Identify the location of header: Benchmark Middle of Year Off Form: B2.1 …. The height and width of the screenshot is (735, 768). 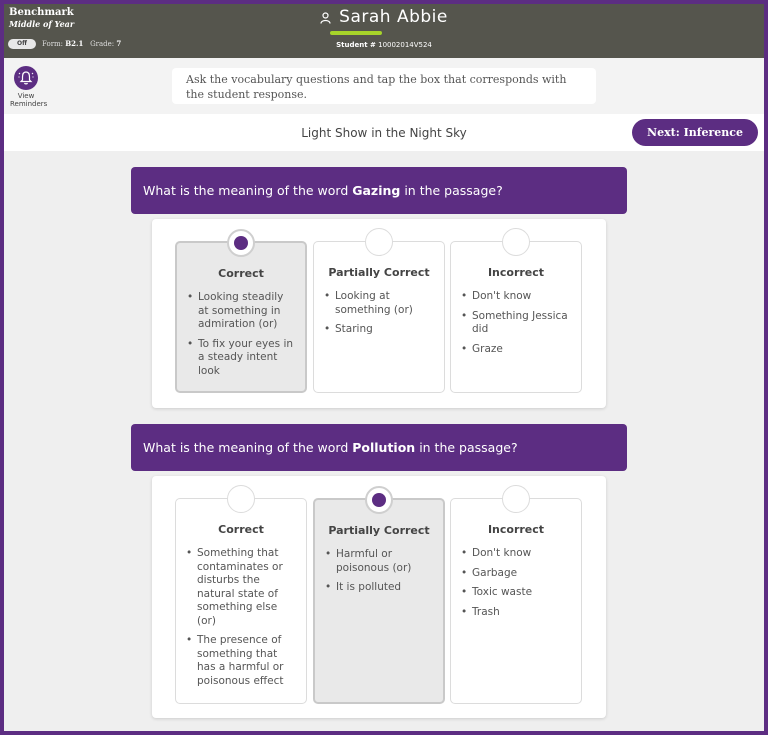
(384, 31).